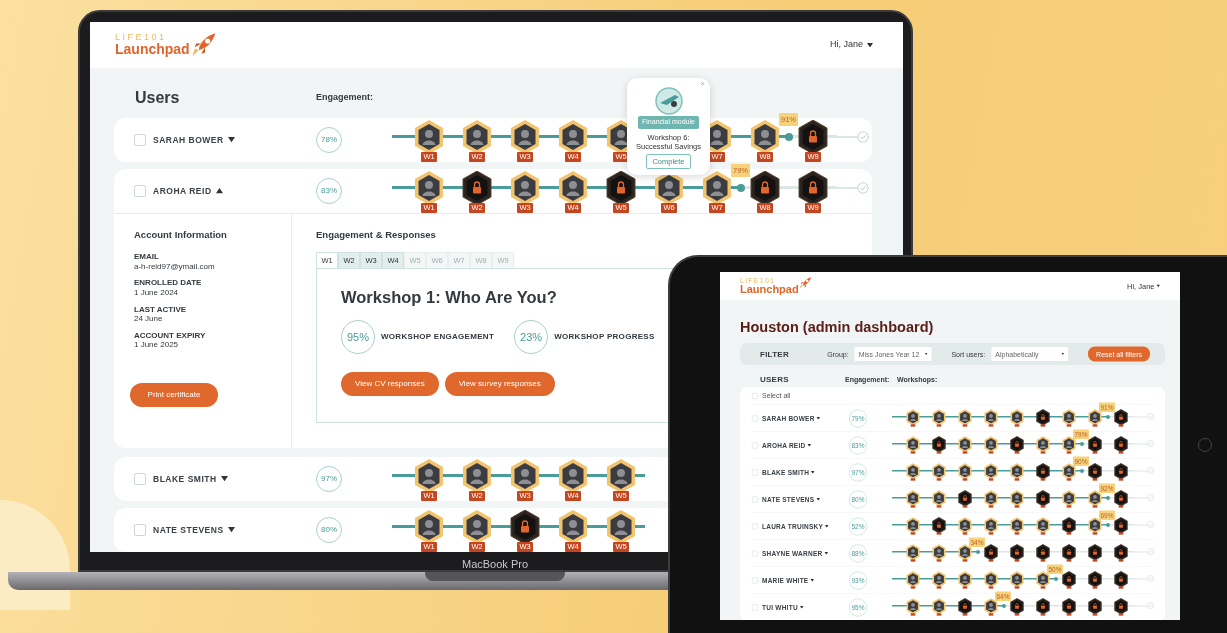  What do you see at coordinates (846, 45) in the screenshot?
I see `user-menu: Hi, Jane` at bounding box center [846, 45].